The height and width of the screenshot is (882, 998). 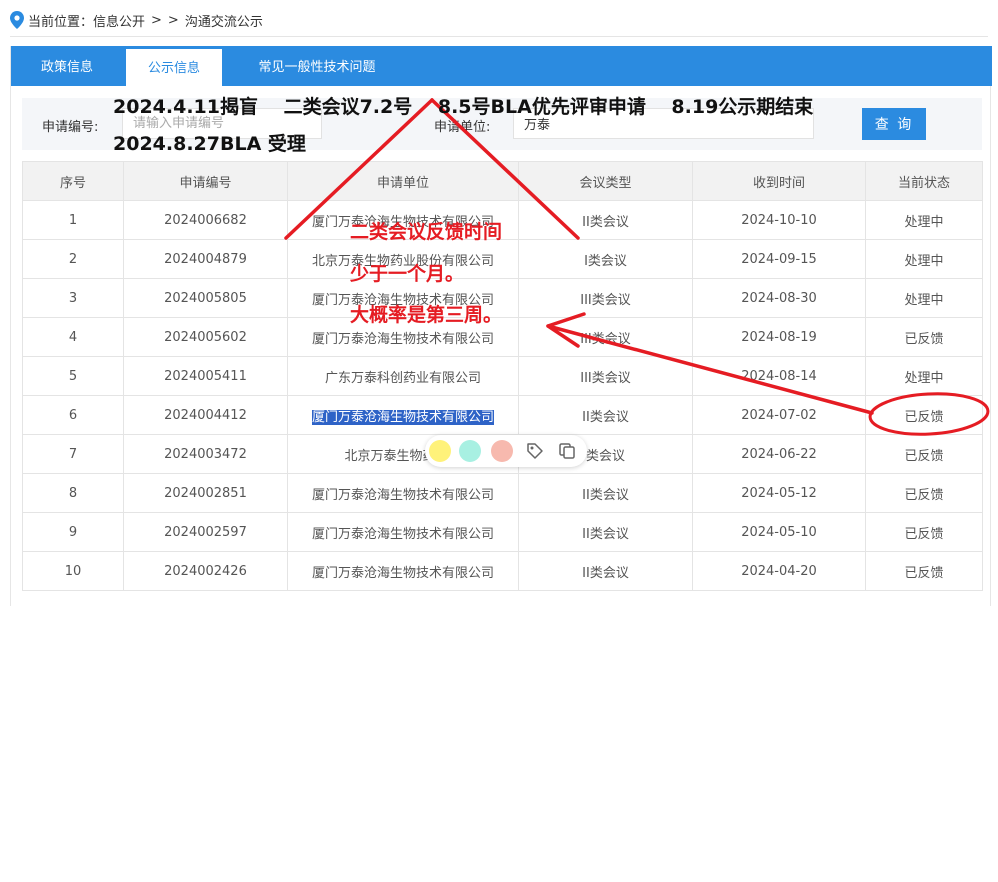 I want to click on cell-application-number: 2024006682, so click(x=205, y=220).